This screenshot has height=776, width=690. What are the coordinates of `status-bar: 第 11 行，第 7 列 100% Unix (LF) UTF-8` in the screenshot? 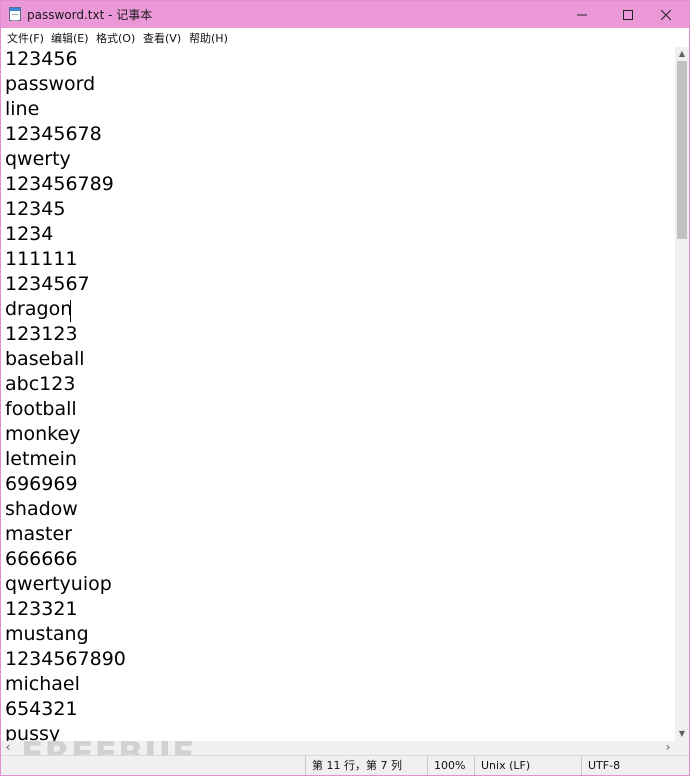 It's located at (345, 765).